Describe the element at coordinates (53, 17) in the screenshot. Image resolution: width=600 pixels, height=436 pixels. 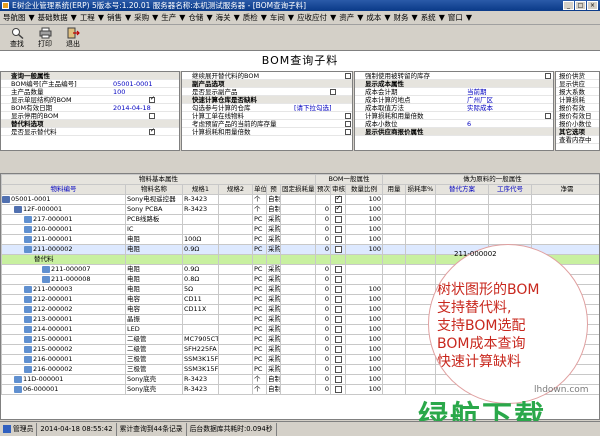
I see `menu-item: 基础数据` at that location.